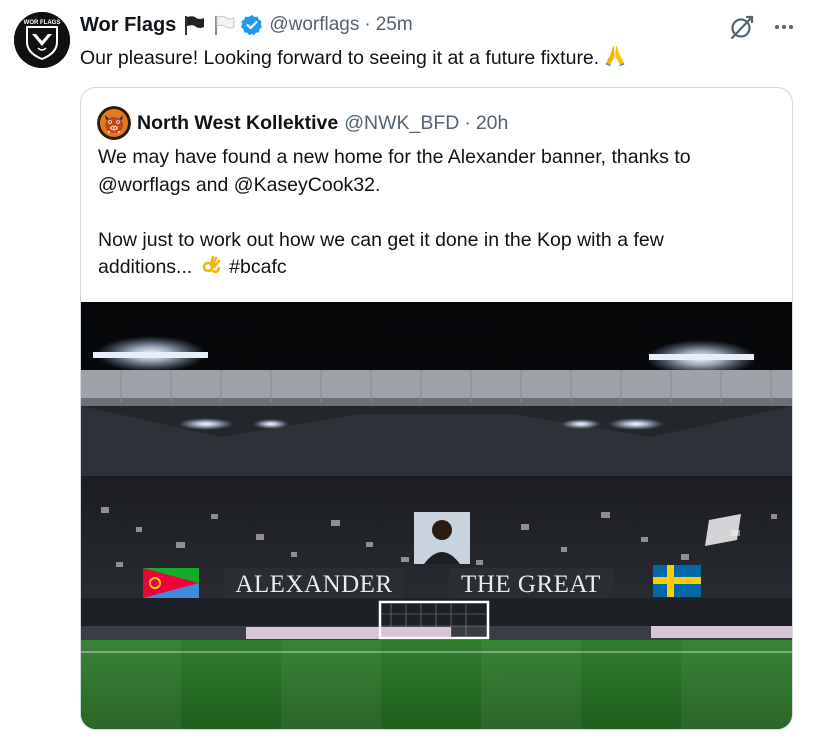 The height and width of the screenshot is (740, 817). What do you see at coordinates (211, 265) in the screenshot?
I see `ok-hand-emoji-icon` at bounding box center [211, 265].